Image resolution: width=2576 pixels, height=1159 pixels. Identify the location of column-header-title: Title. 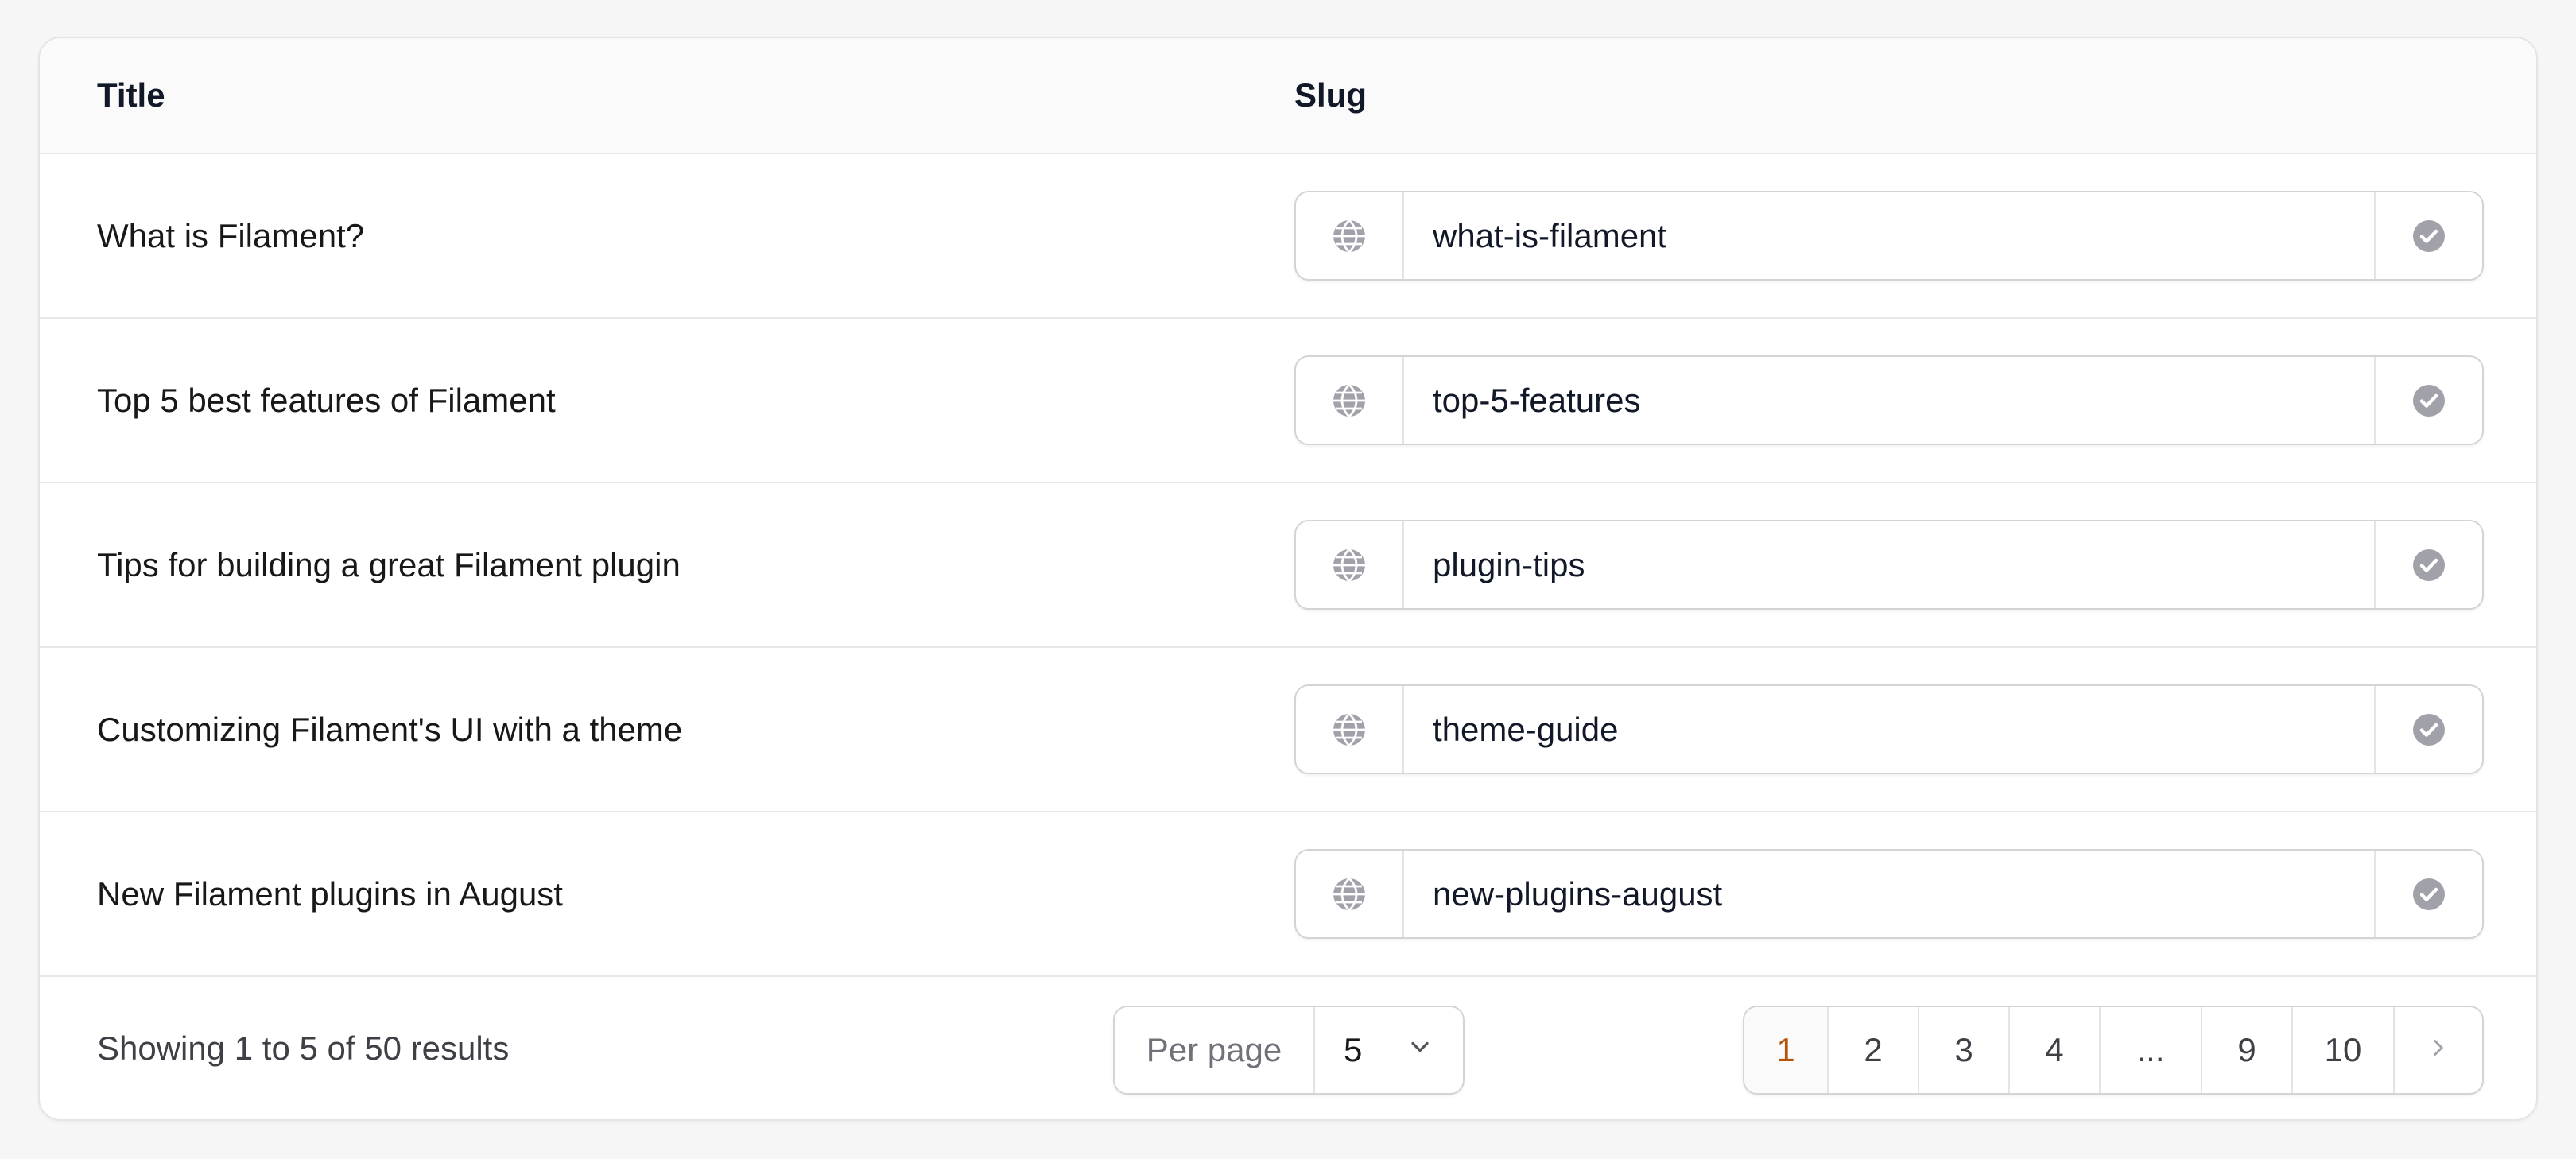
(131, 95).